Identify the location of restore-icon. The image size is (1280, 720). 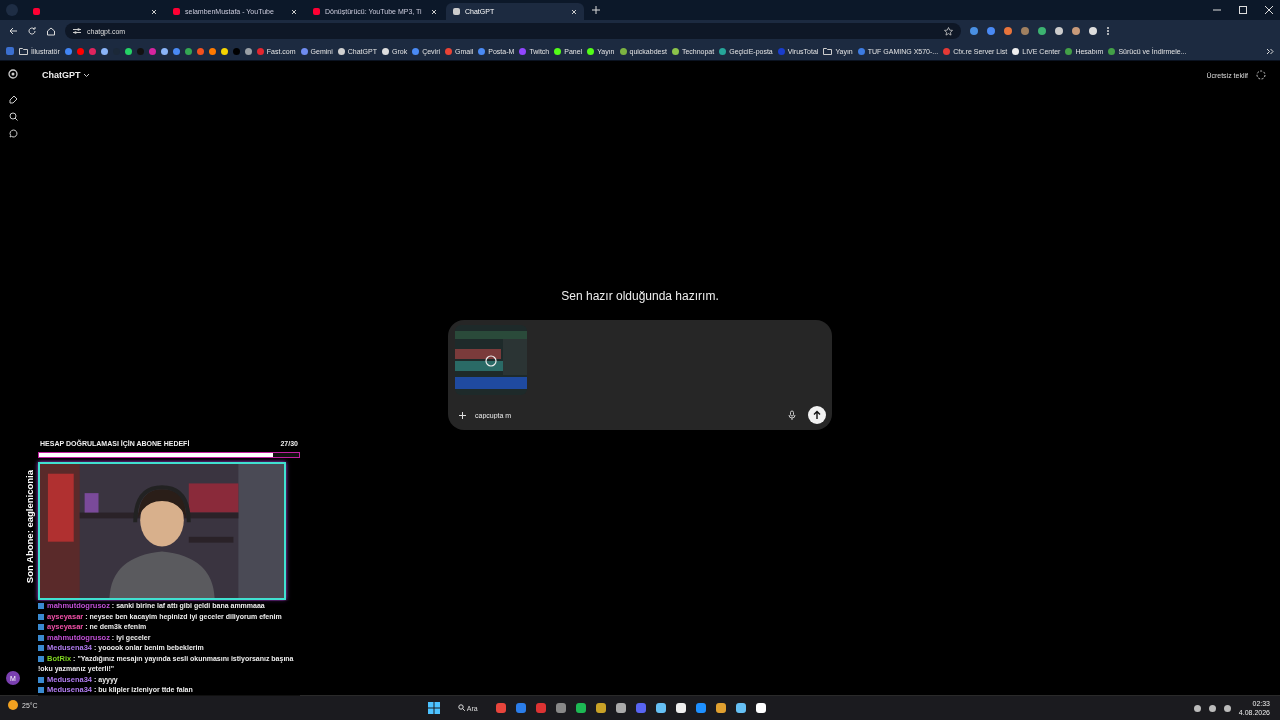
(1243, 10).